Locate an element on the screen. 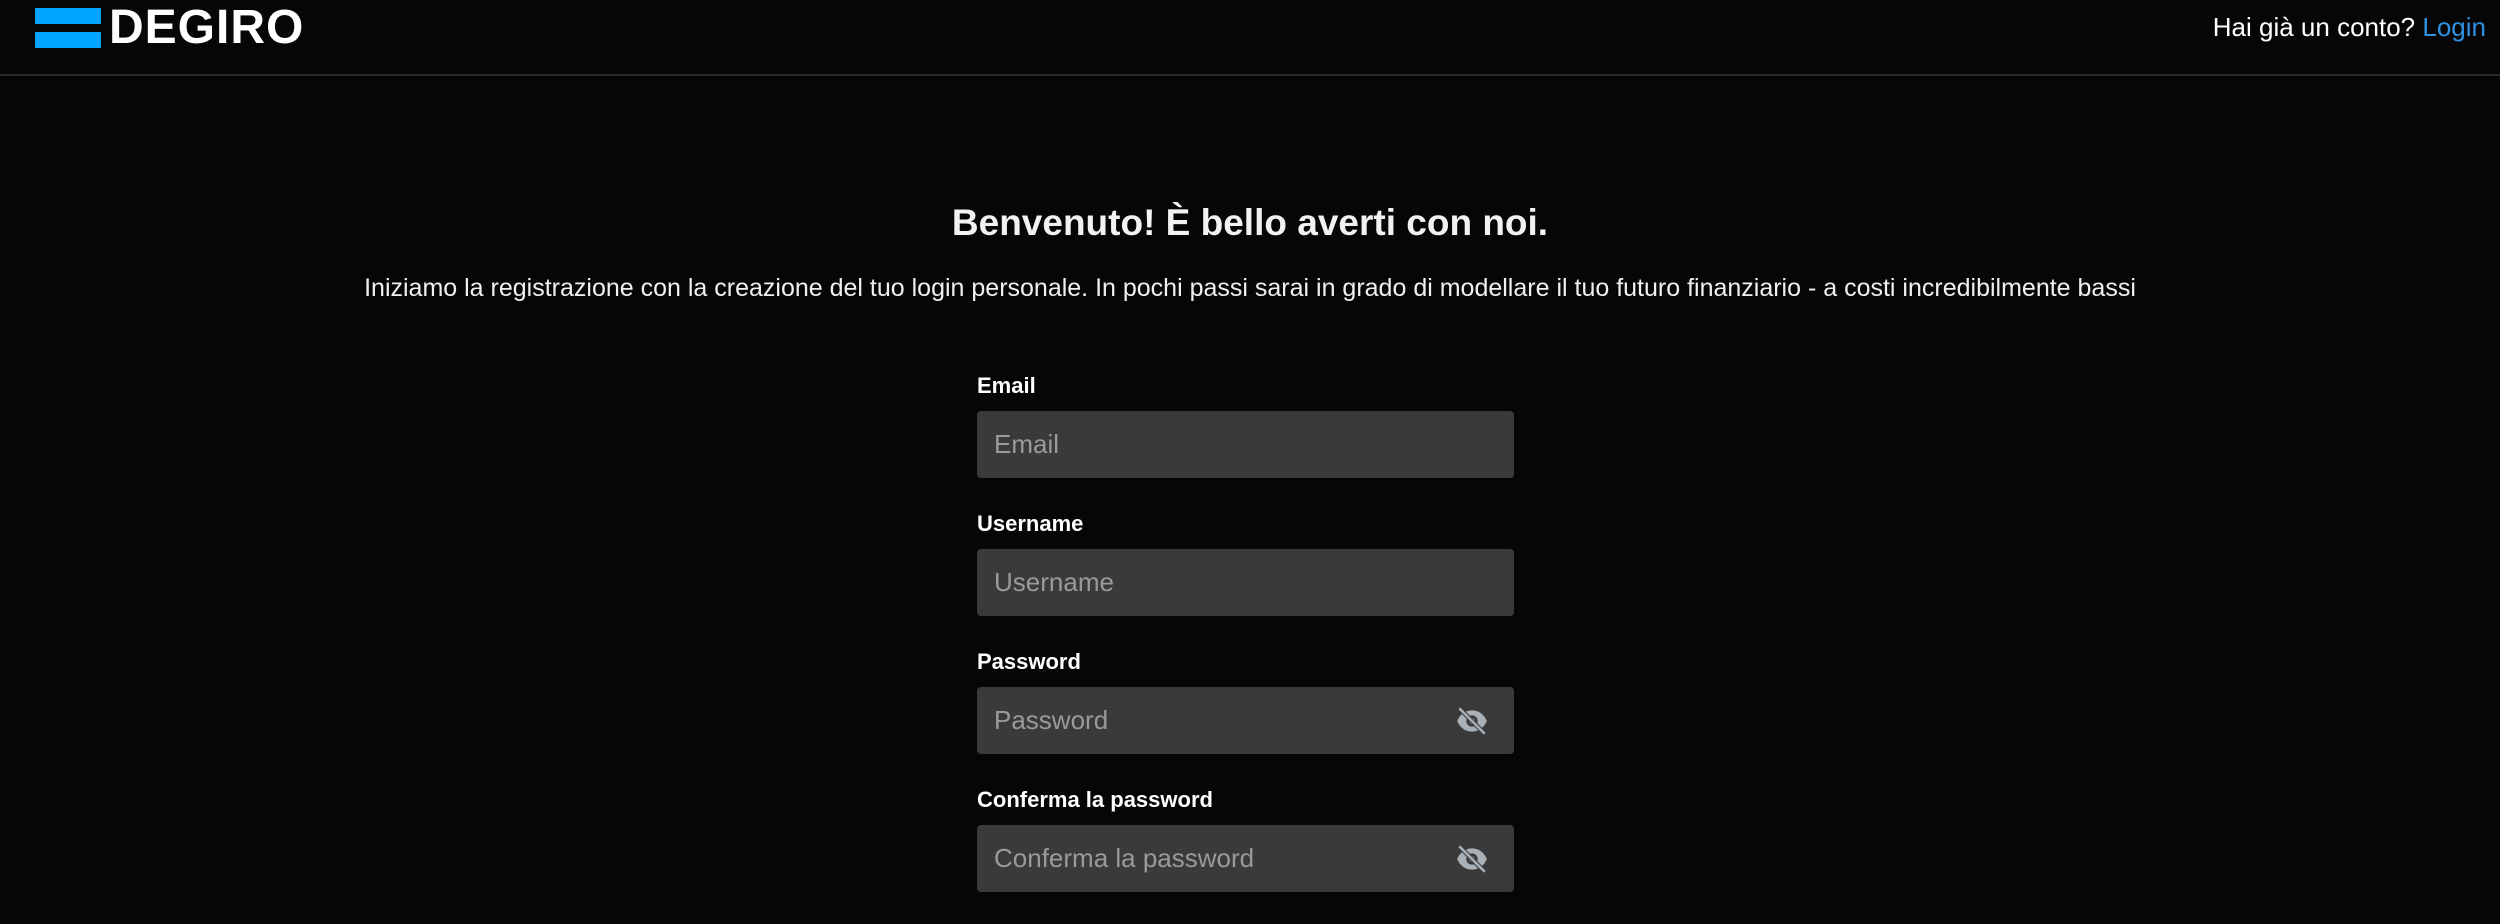  email-field-group: Email is located at coordinates (1245, 441).